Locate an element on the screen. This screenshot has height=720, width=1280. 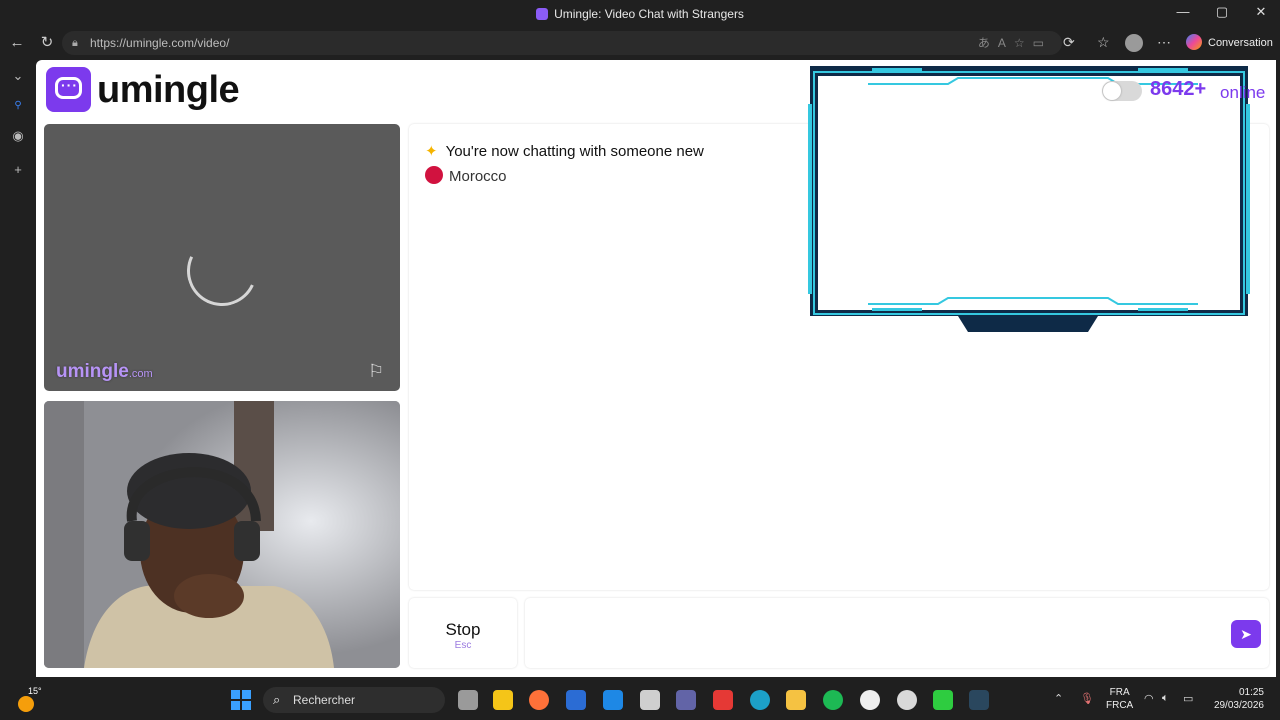
watermark-text: umingle is located at coordinates (92, 371).